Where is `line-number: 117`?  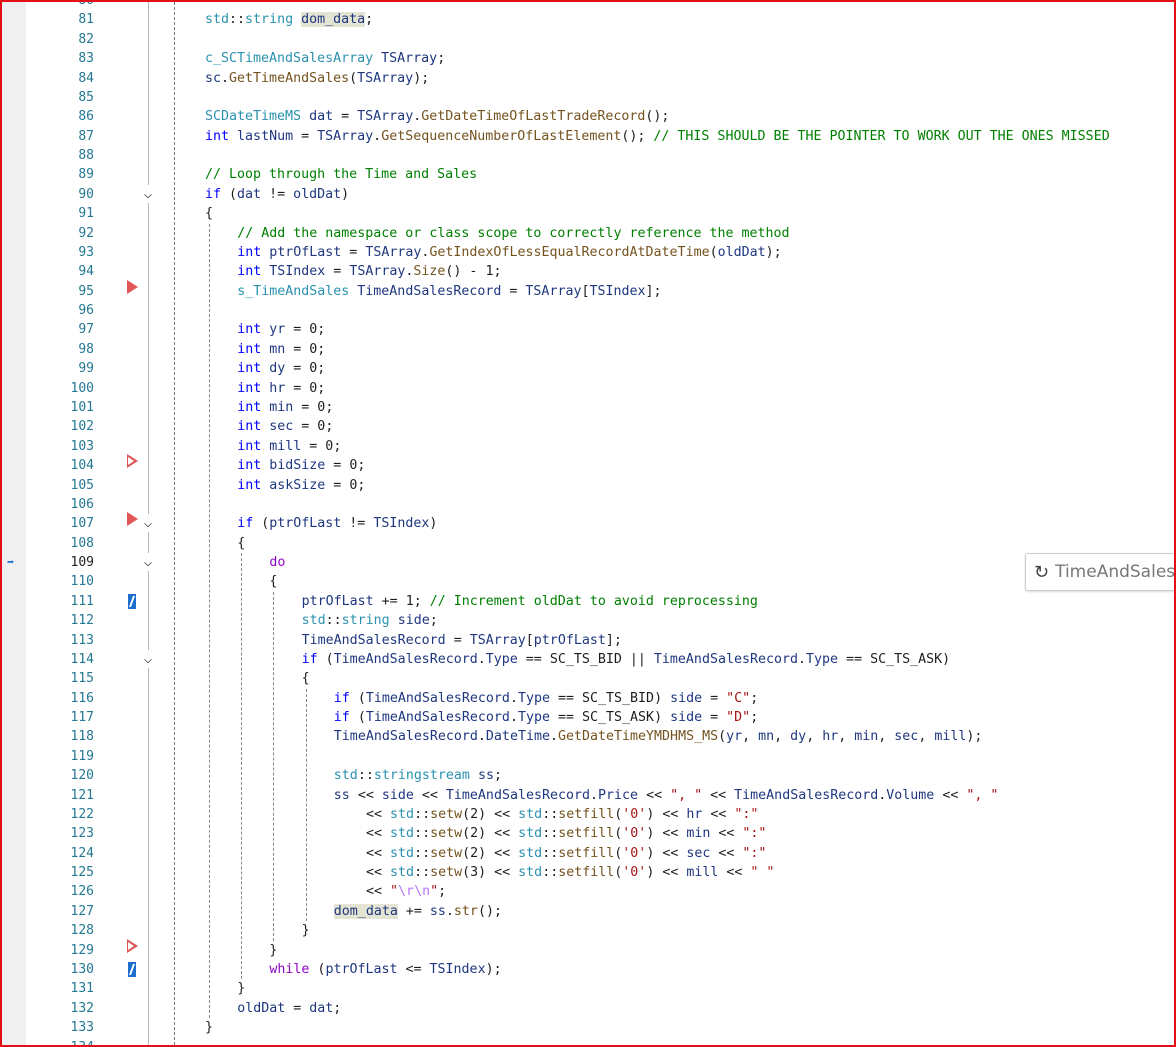
line-number: 117 is located at coordinates (82, 718).